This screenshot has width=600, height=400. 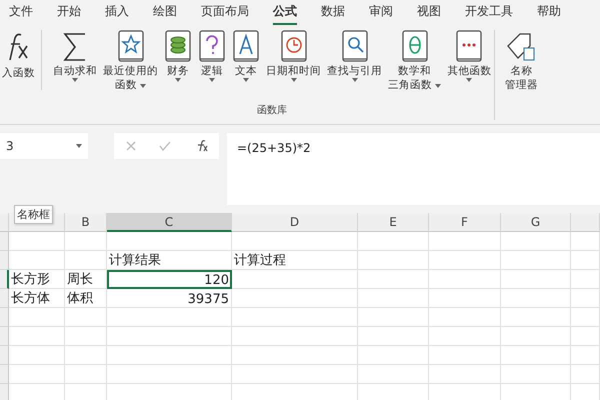 What do you see at coordinates (169, 298) in the screenshot?
I see `table-cell: 39375` at bounding box center [169, 298].